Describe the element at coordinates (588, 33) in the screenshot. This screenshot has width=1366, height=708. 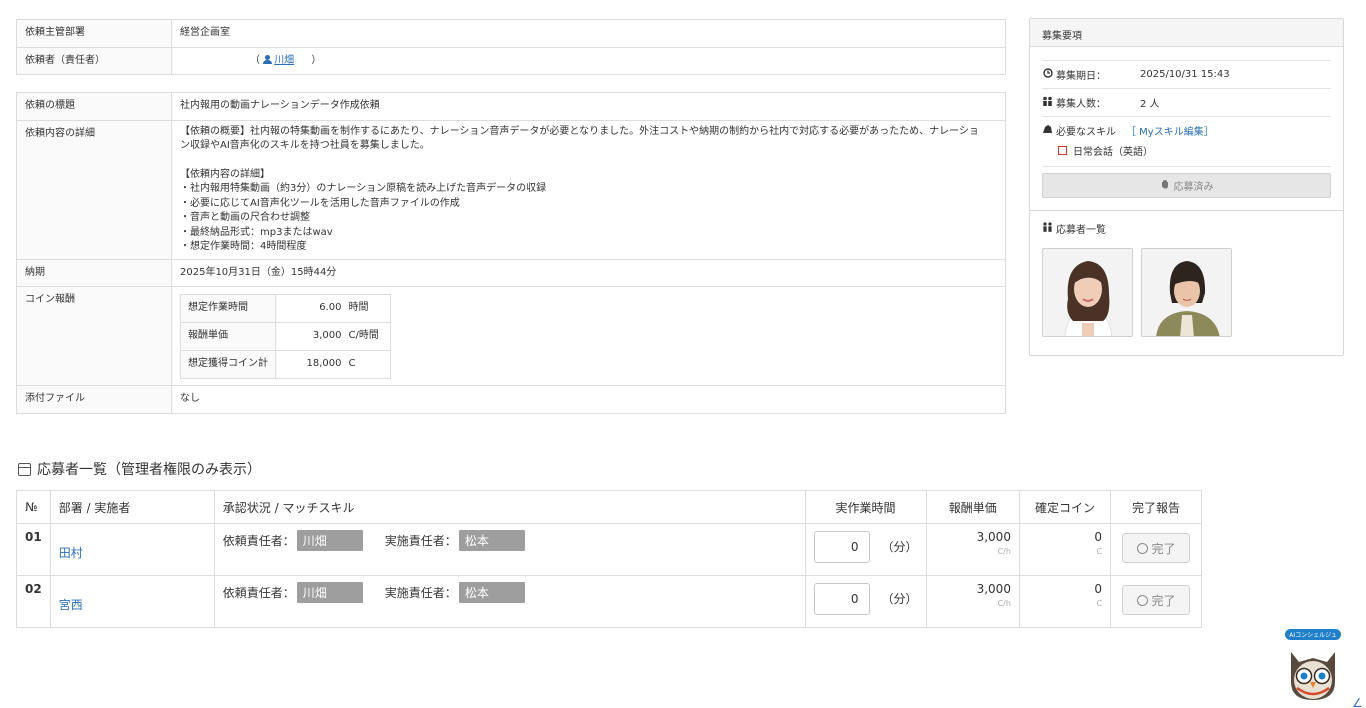
I see `dept-value: 経営企画室` at that location.